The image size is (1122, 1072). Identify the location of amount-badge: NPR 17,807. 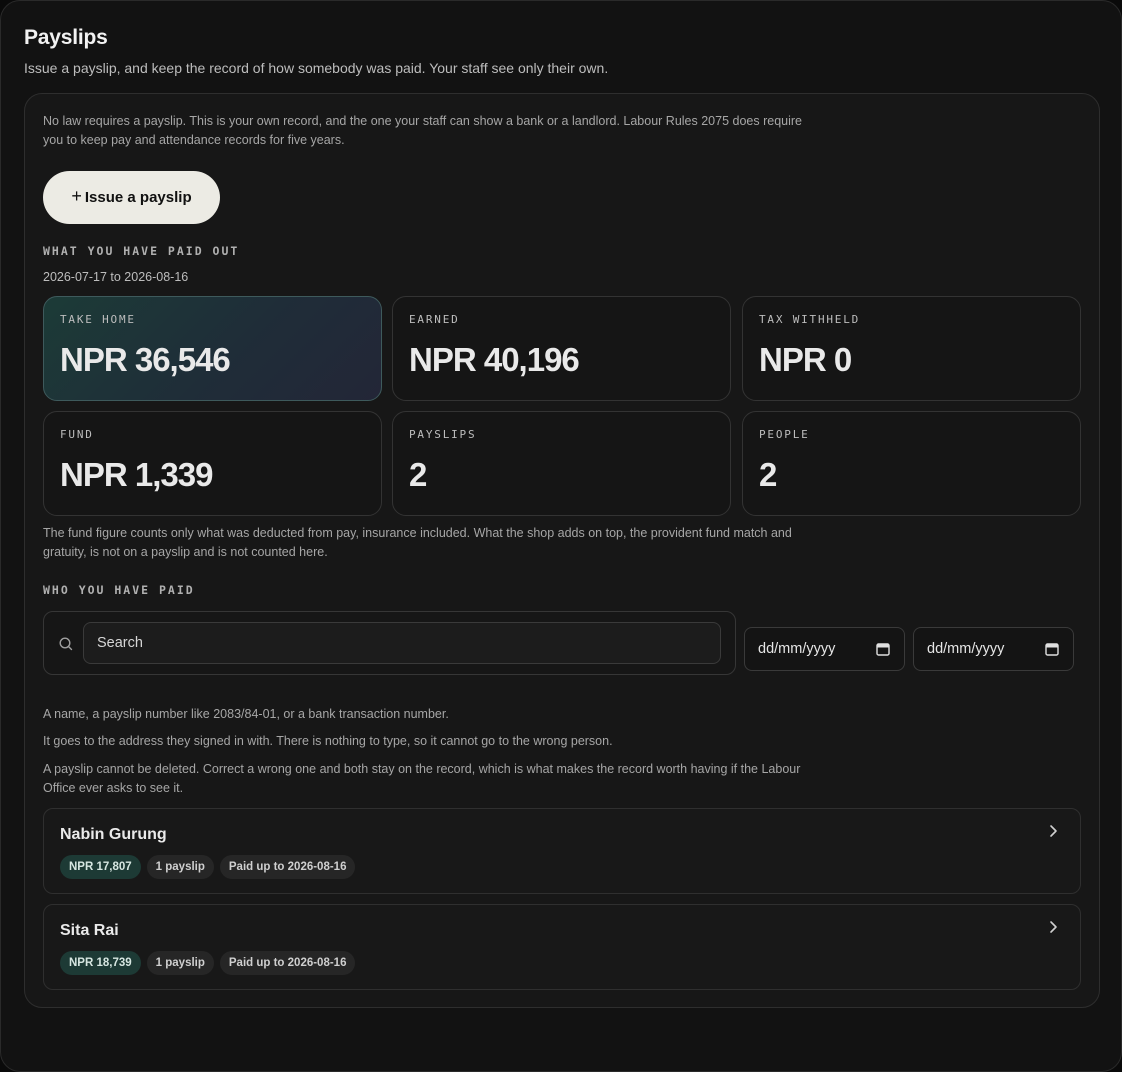
(100, 867).